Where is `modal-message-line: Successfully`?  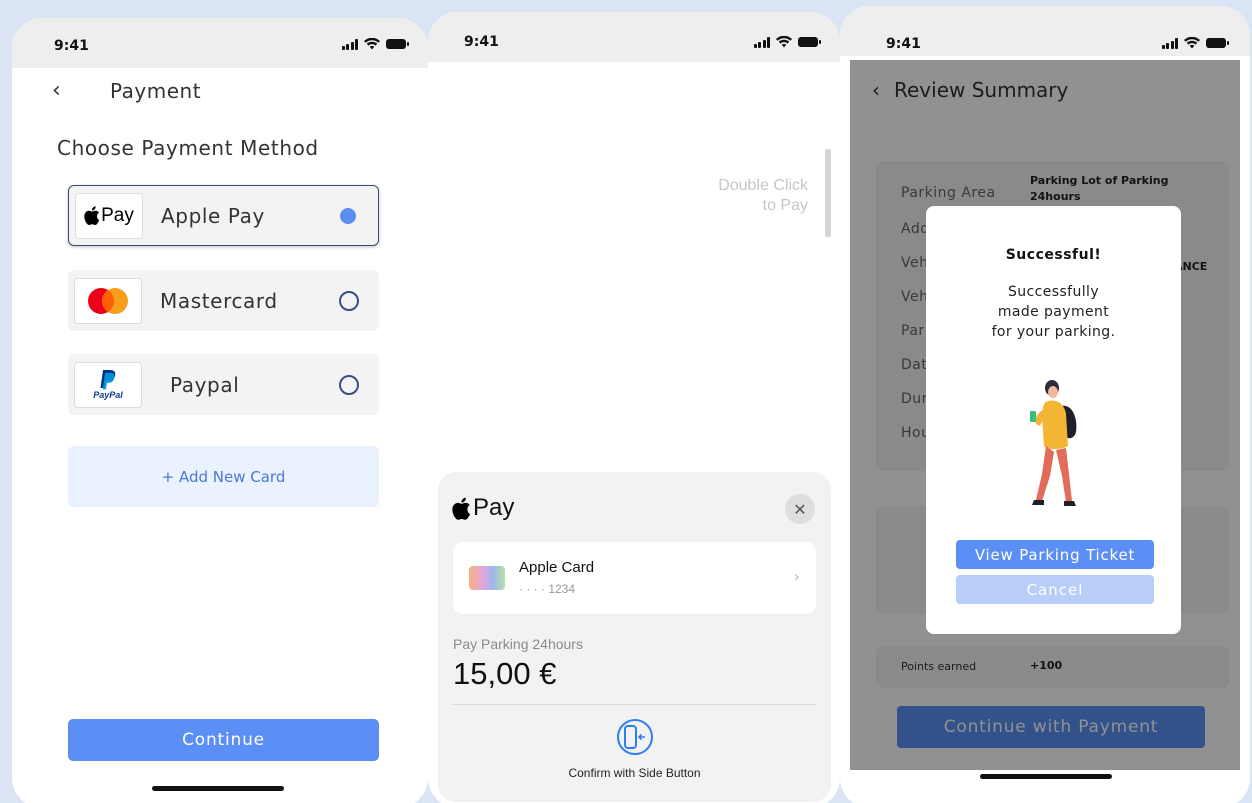
modal-message-line: Successfully is located at coordinates (1053, 292).